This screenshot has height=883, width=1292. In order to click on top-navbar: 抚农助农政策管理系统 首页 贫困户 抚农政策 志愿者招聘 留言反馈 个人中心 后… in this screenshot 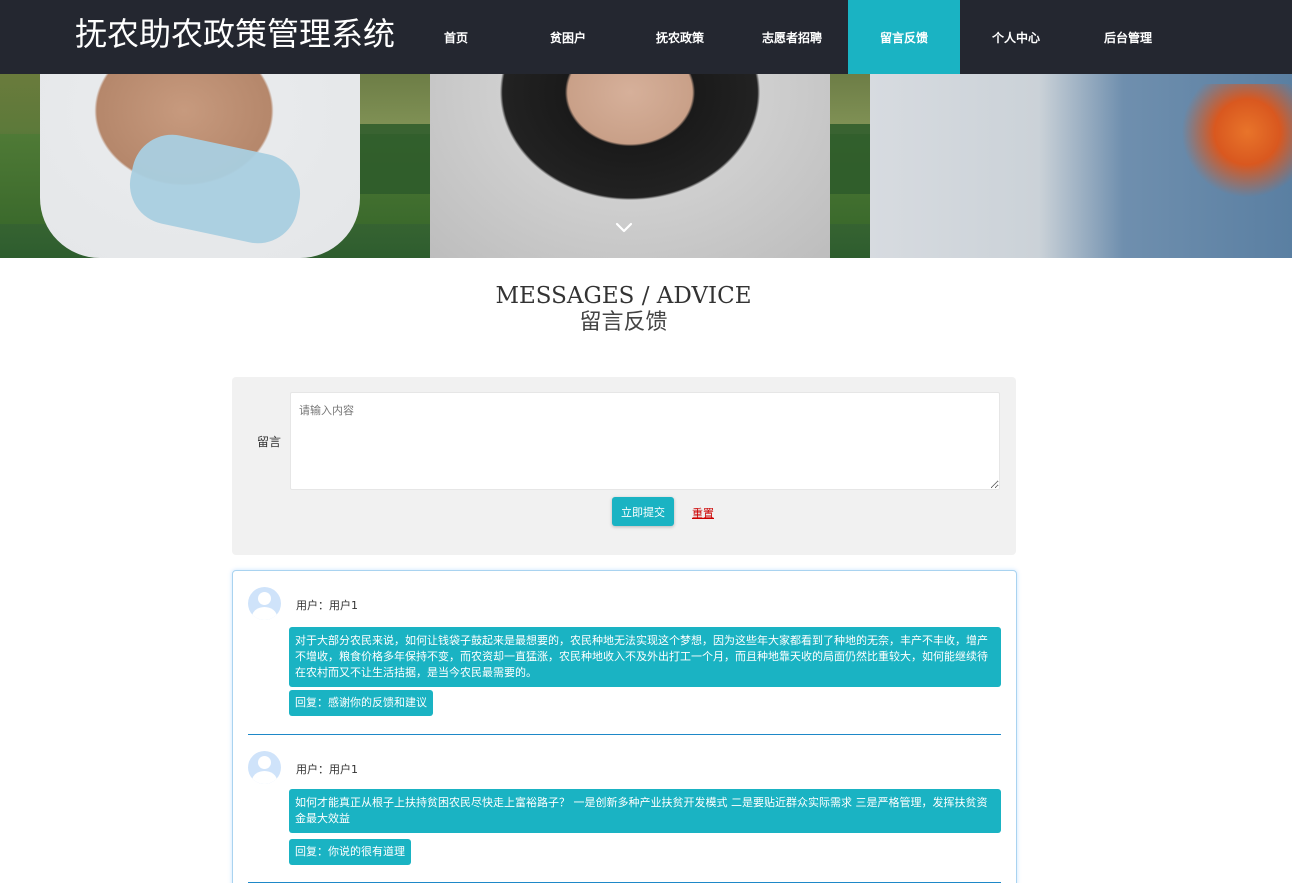, I will do `click(646, 37)`.